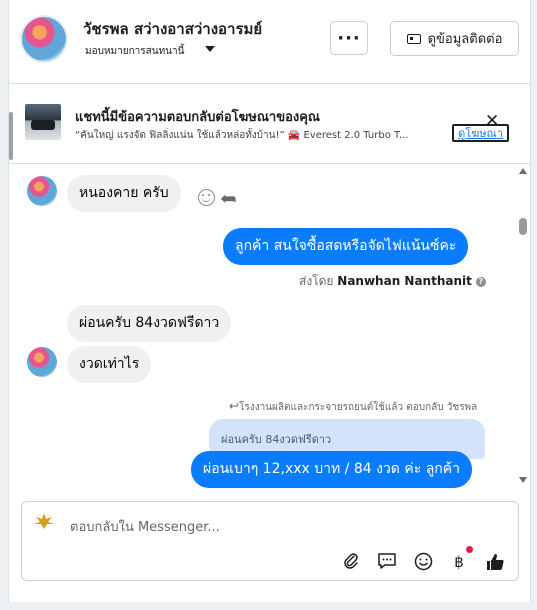 The height and width of the screenshot is (610, 537). What do you see at coordinates (270, 541) in the screenshot?
I see `message-composer: ตอบกลับใน Messenger... ฿` at bounding box center [270, 541].